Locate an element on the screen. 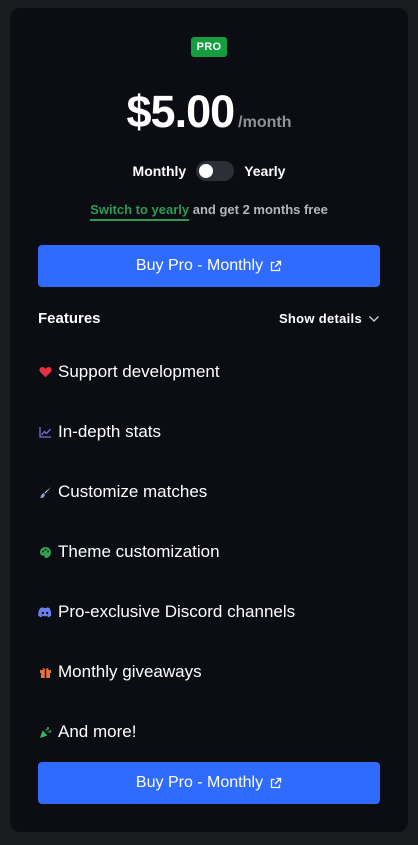 Image resolution: width=418 pixels, height=845 pixels. switch-to-yearly-link: Switch to yearly is located at coordinates (140, 211).